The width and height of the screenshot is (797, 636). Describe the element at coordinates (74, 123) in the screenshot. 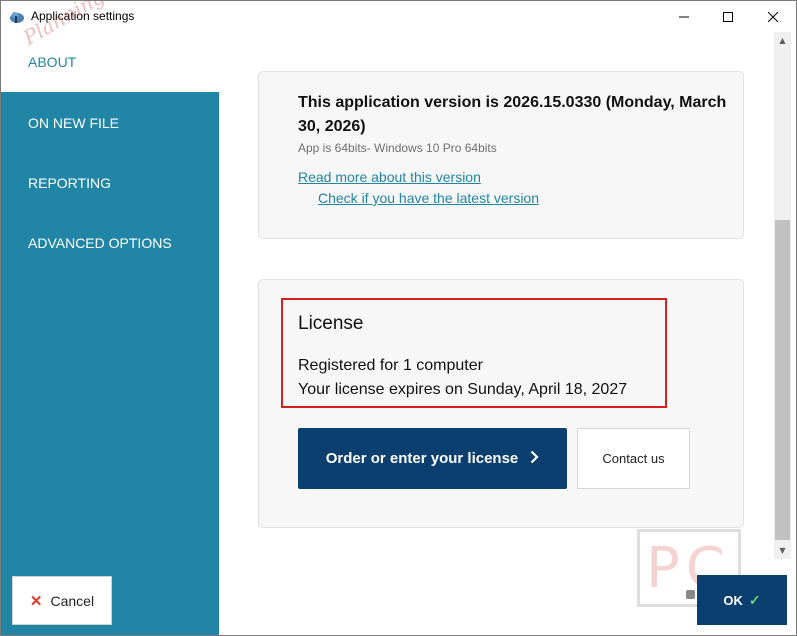

I see `sidebar-item-label: ON NEW FILE` at that location.